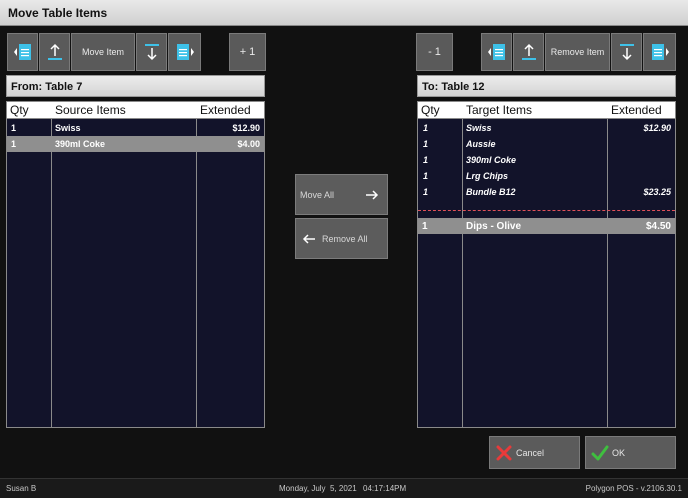 The image size is (688, 498). I want to click on cancel-button: Cancel, so click(534, 452).